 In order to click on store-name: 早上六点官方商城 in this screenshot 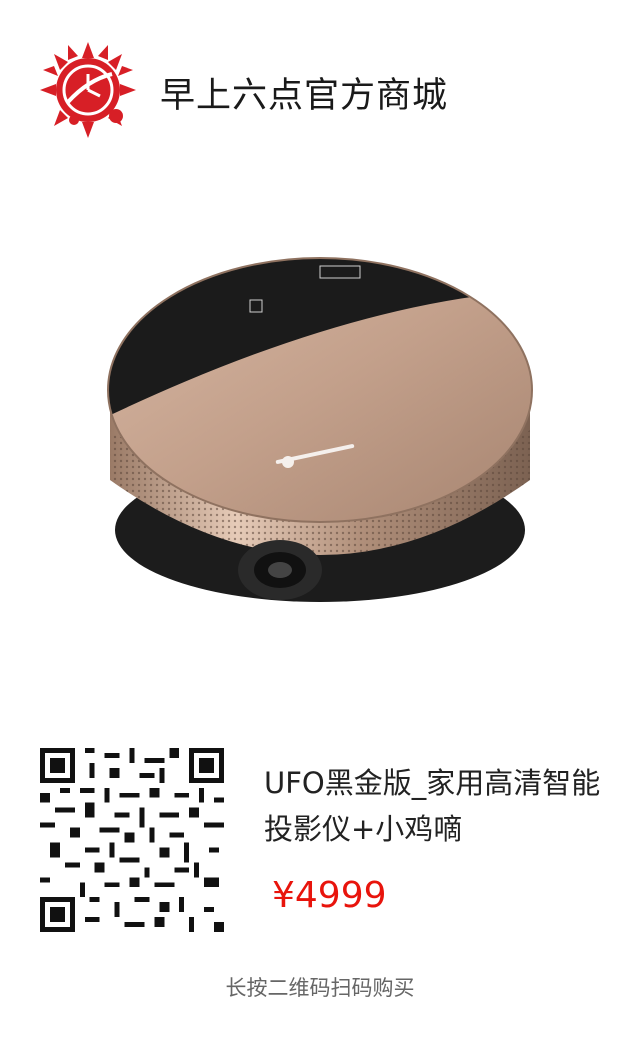, I will do `click(304, 96)`.